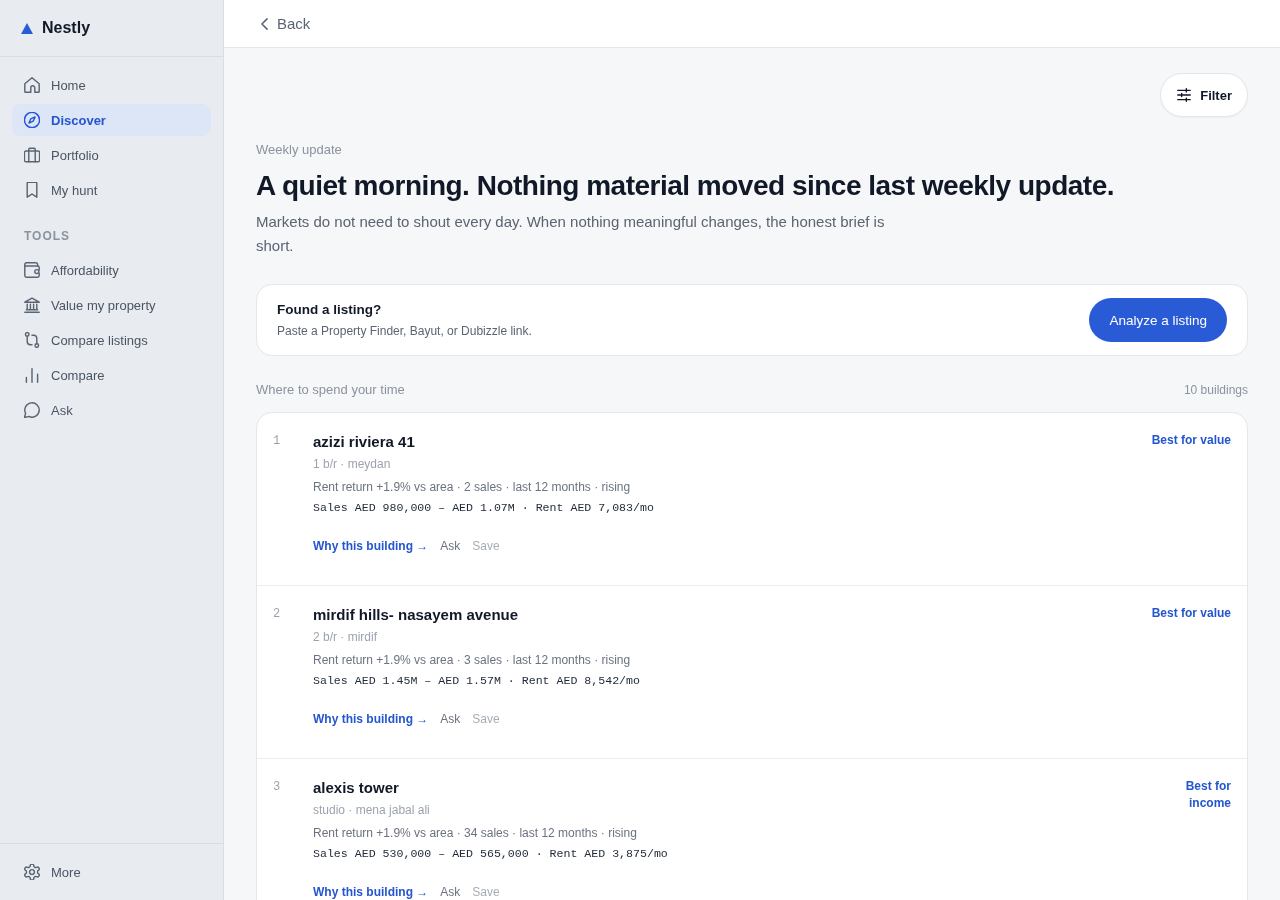  Describe the element at coordinates (491, 854) in the screenshot. I see `price-range: Sales AED 530,000 – AED 565,000 · Rent AED 3,875/mo` at that location.